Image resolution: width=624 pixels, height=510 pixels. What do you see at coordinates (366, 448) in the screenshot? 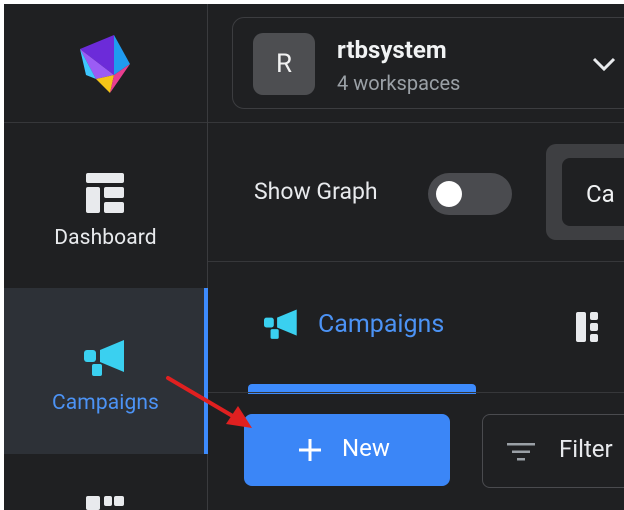
I see `new-button-label: New` at bounding box center [366, 448].